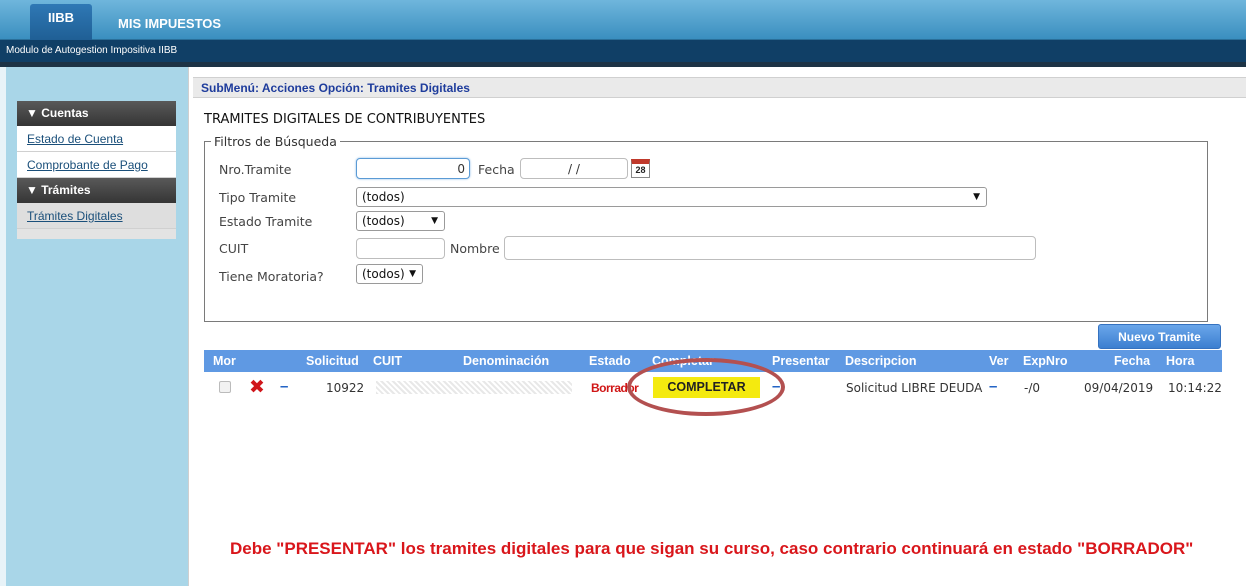  Describe the element at coordinates (92, 50) in the screenshot. I see `module-subtitle: Modulo de Autogestion Impositiva IIBB` at that location.